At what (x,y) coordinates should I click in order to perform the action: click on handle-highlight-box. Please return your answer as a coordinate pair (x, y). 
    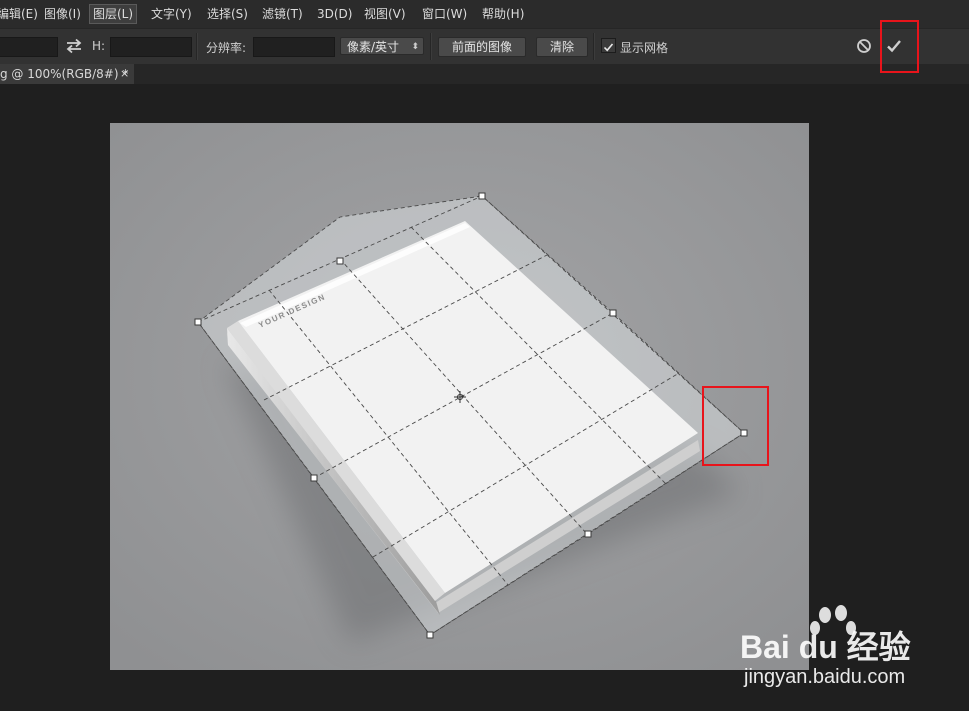
    Looking at the image, I should click on (735, 426).